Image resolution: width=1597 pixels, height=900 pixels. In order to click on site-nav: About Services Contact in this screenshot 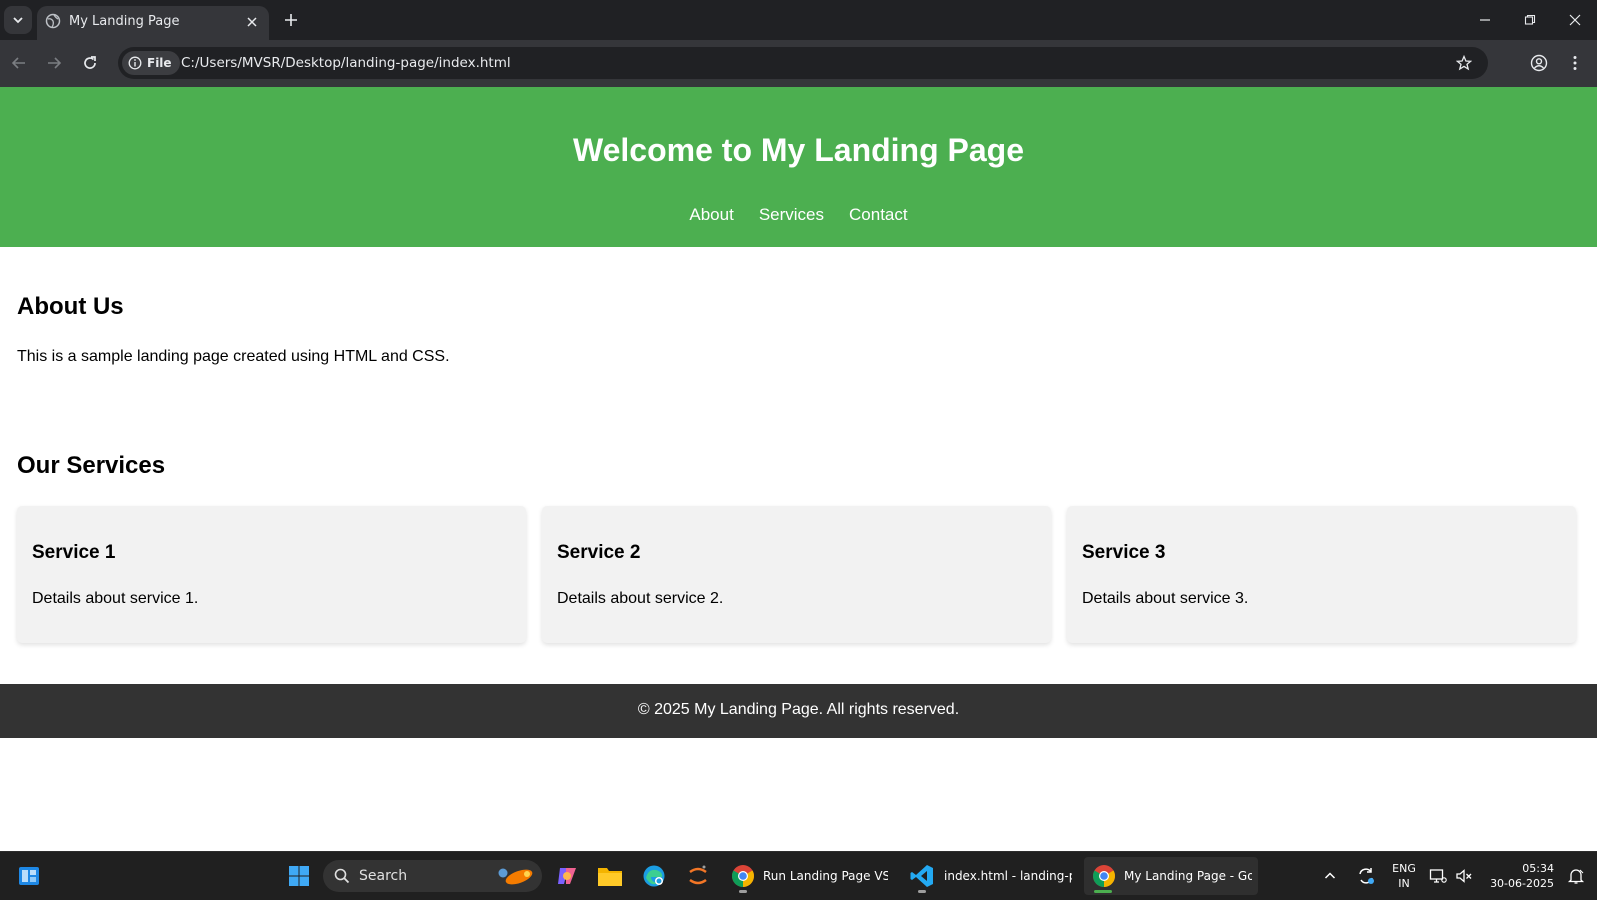, I will do `click(798, 215)`.